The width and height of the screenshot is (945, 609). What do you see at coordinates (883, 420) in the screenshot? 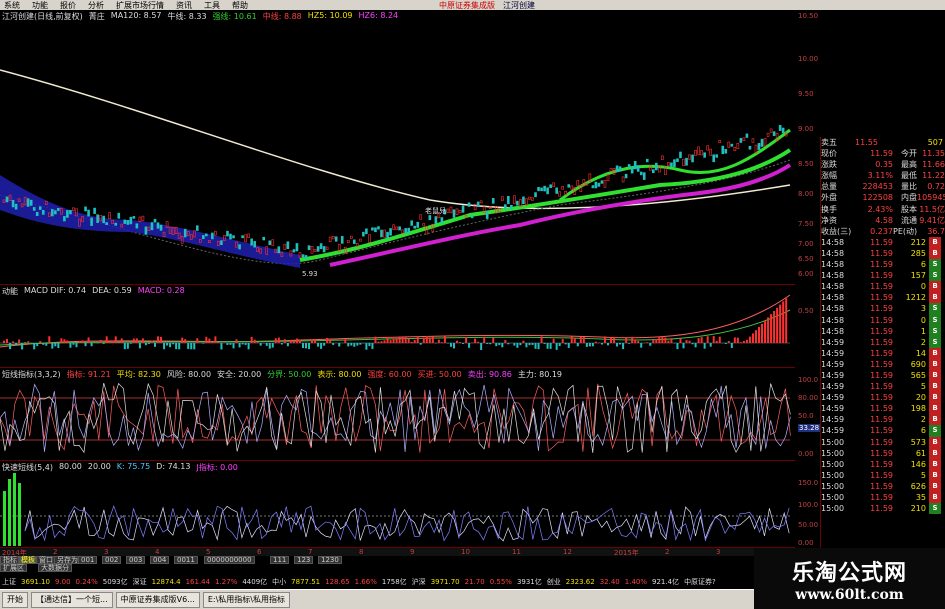
I see `tick-row: 14:59 11.59 2 B` at bounding box center [883, 420].